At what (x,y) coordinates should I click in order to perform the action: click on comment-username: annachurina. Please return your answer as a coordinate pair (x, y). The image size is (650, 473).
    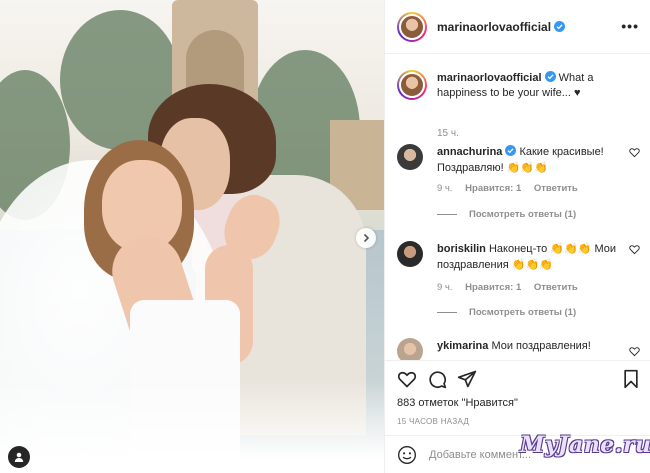
    Looking at the image, I should click on (469, 152).